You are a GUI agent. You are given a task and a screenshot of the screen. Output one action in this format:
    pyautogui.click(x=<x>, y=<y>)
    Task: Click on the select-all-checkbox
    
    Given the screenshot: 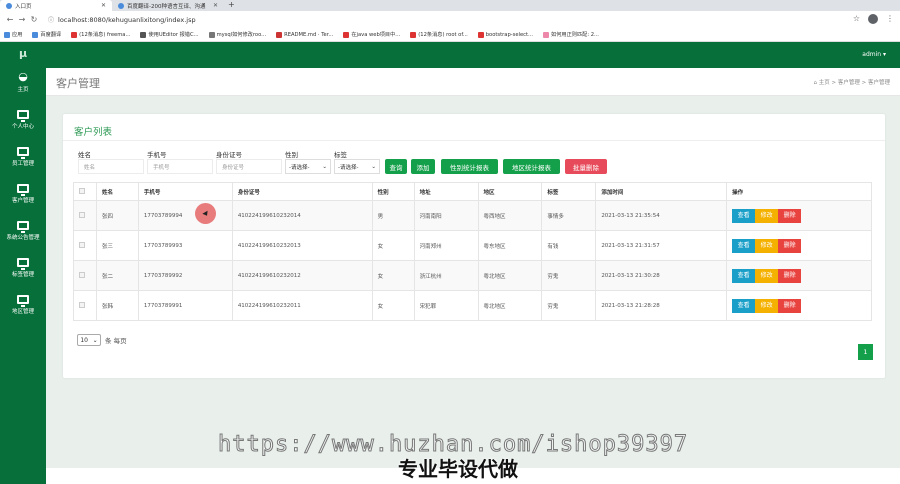 What is the action you would take?
    pyautogui.click(x=82, y=190)
    